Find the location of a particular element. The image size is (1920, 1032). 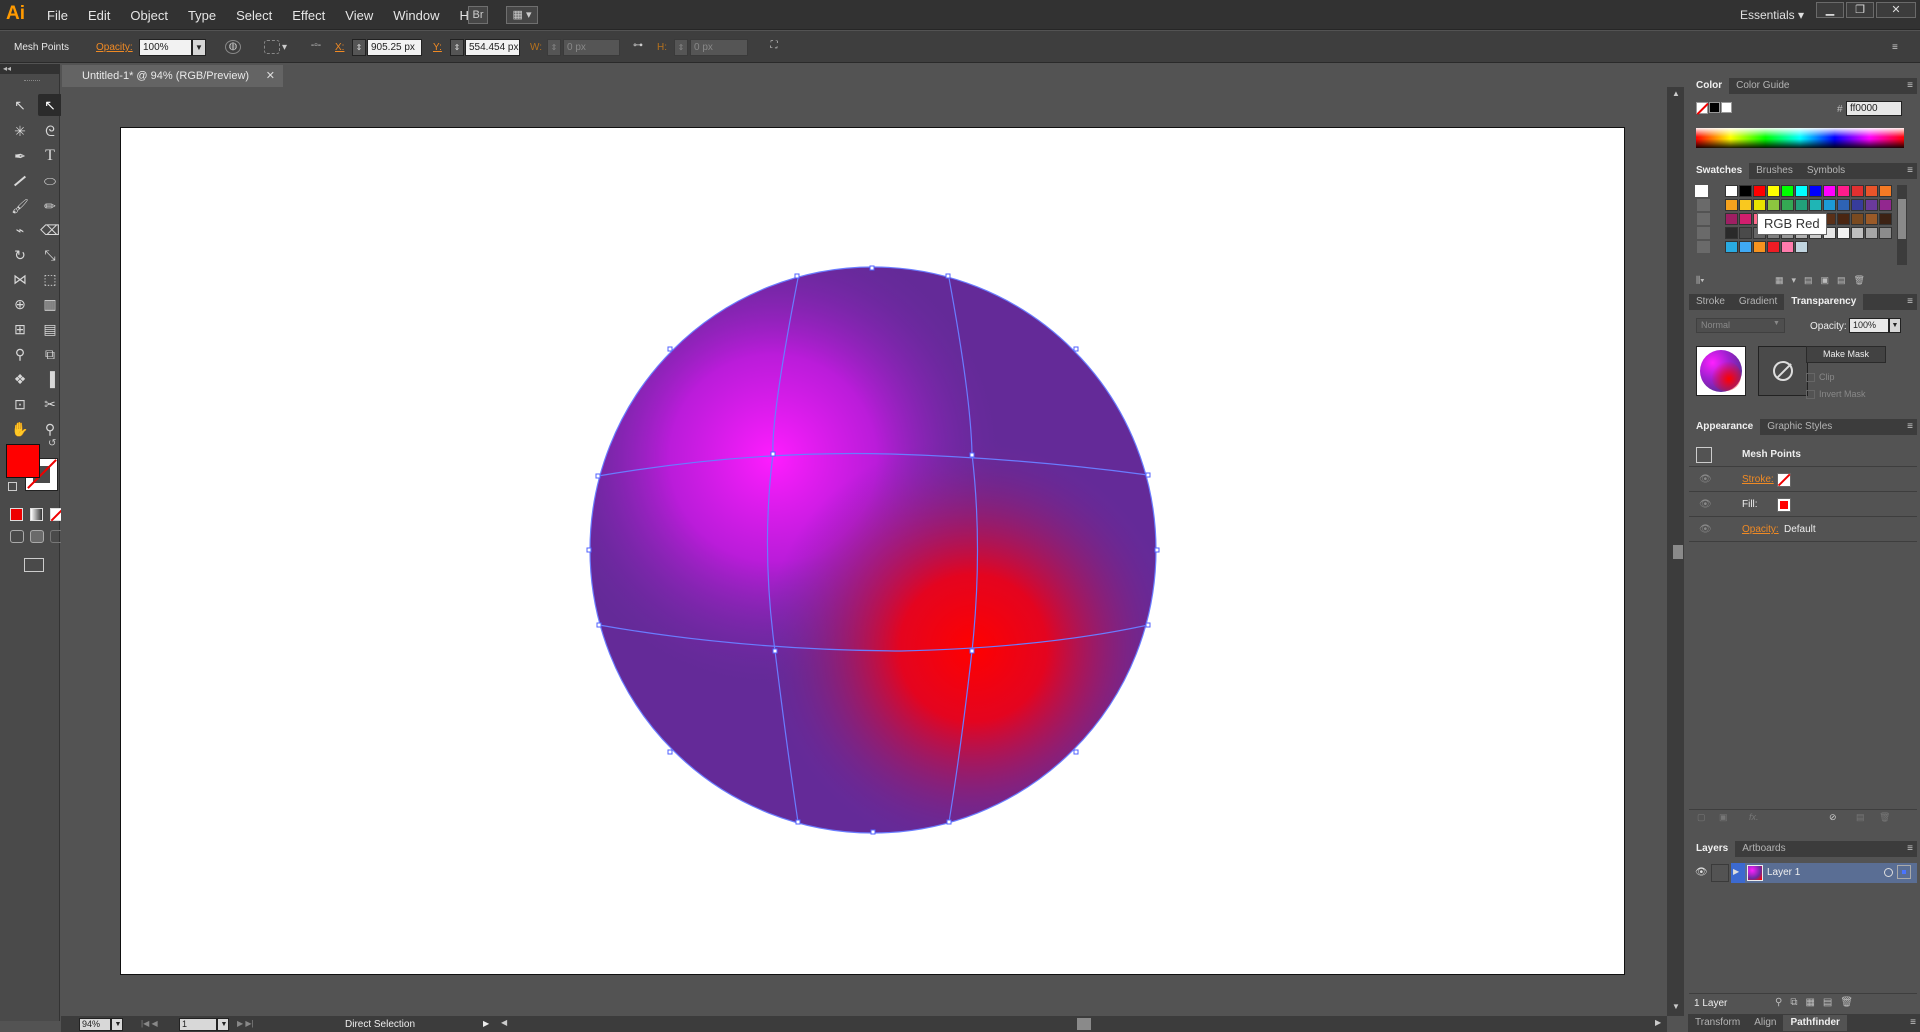

x-stepper: ⇕ is located at coordinates (359, 47).